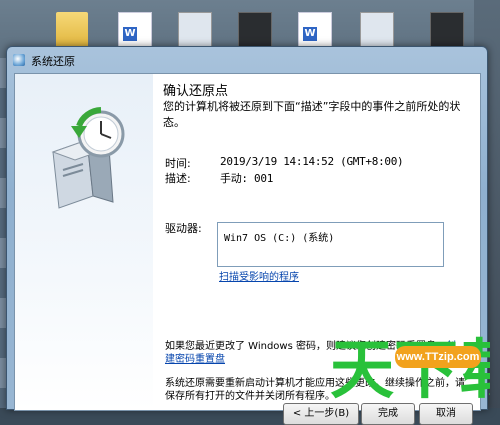 Image resolution: width=500 pixels, height=425 pixels. I want to click on watermark-url: www.TTzip.com, so click(438, 357).